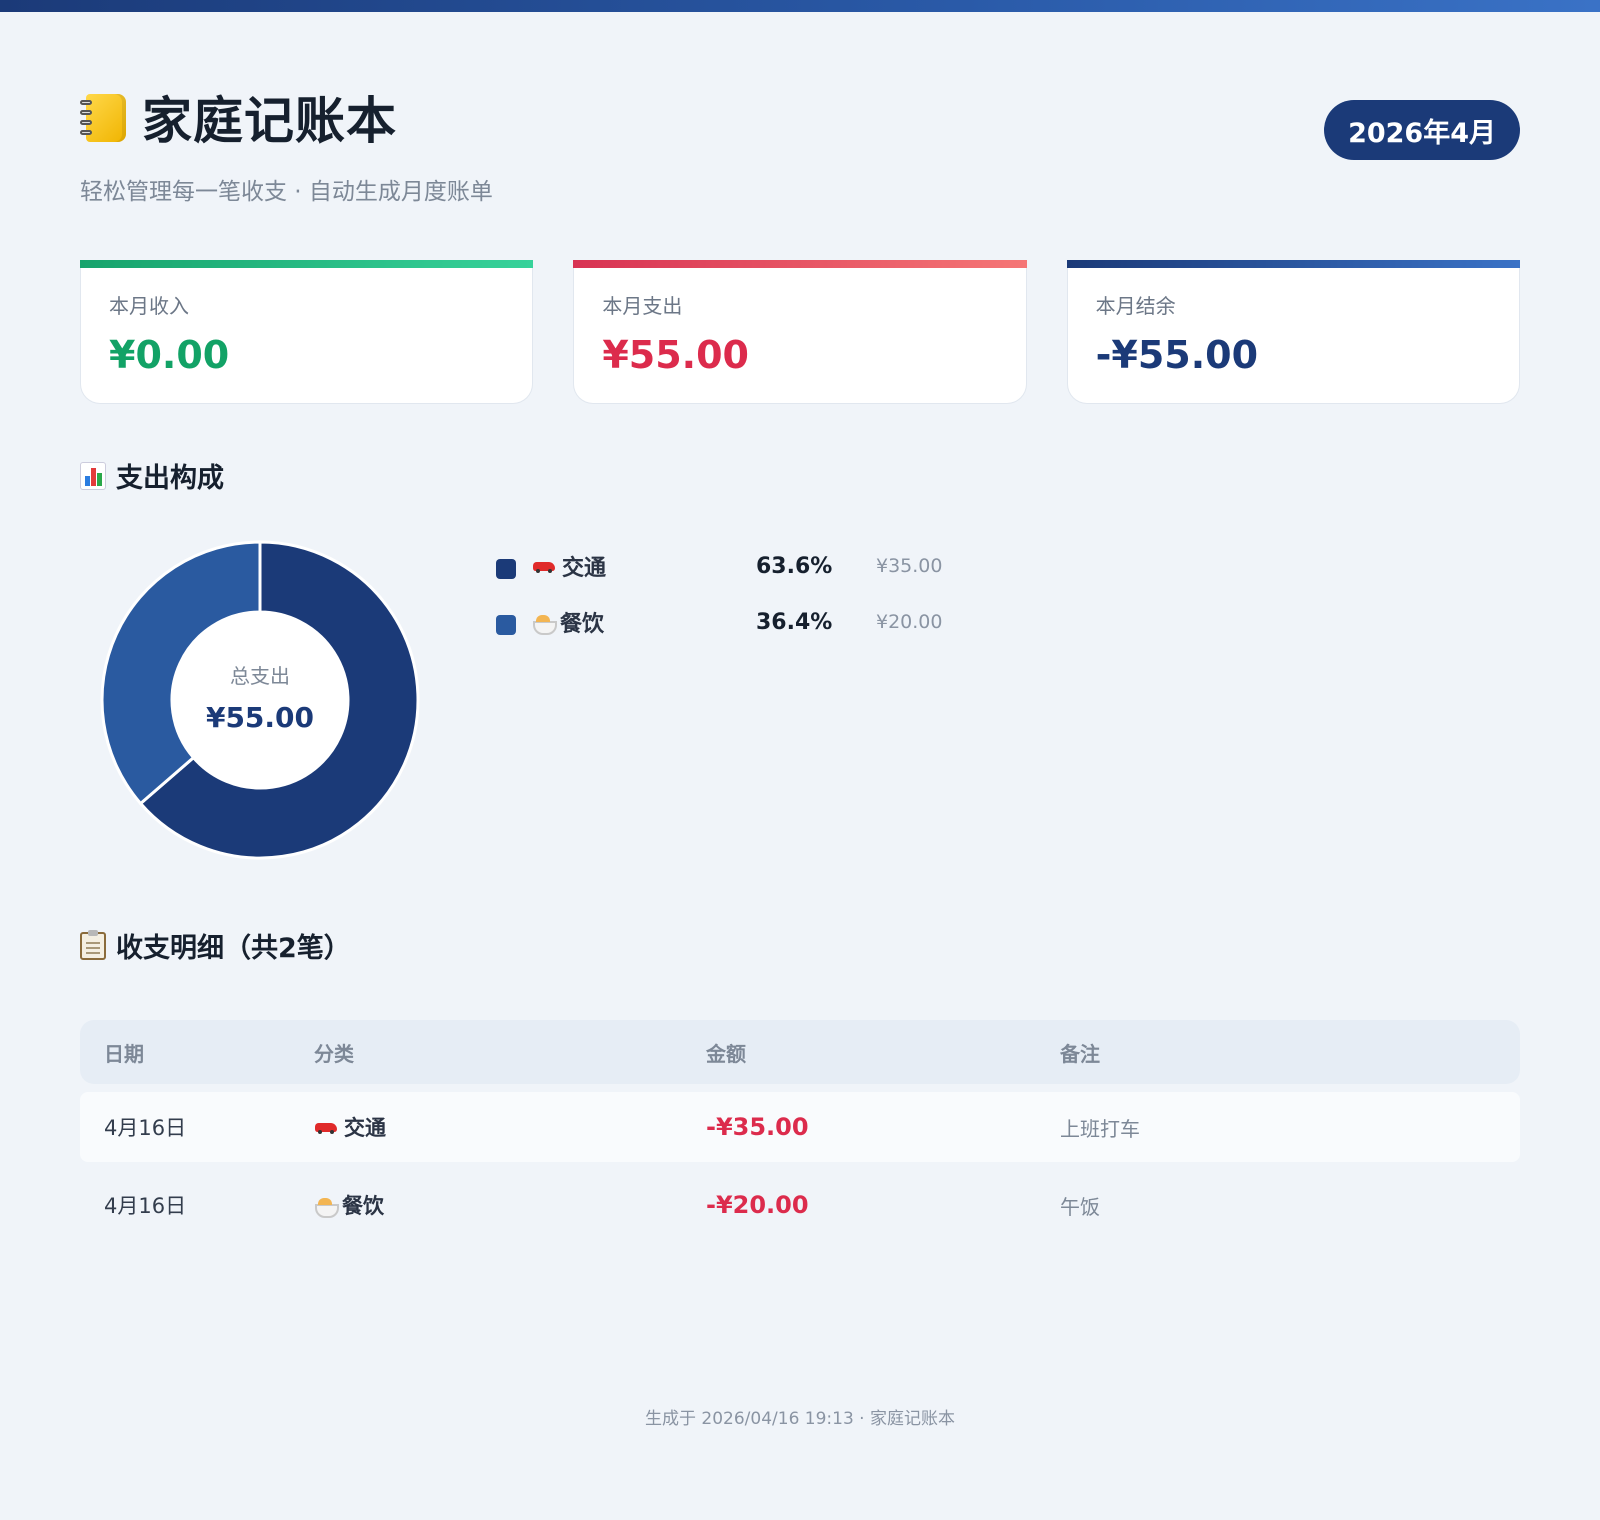 This screenshot has width=1600, height=1520. I want to click on composition-section-title: 支出构成, so click(152, 475).